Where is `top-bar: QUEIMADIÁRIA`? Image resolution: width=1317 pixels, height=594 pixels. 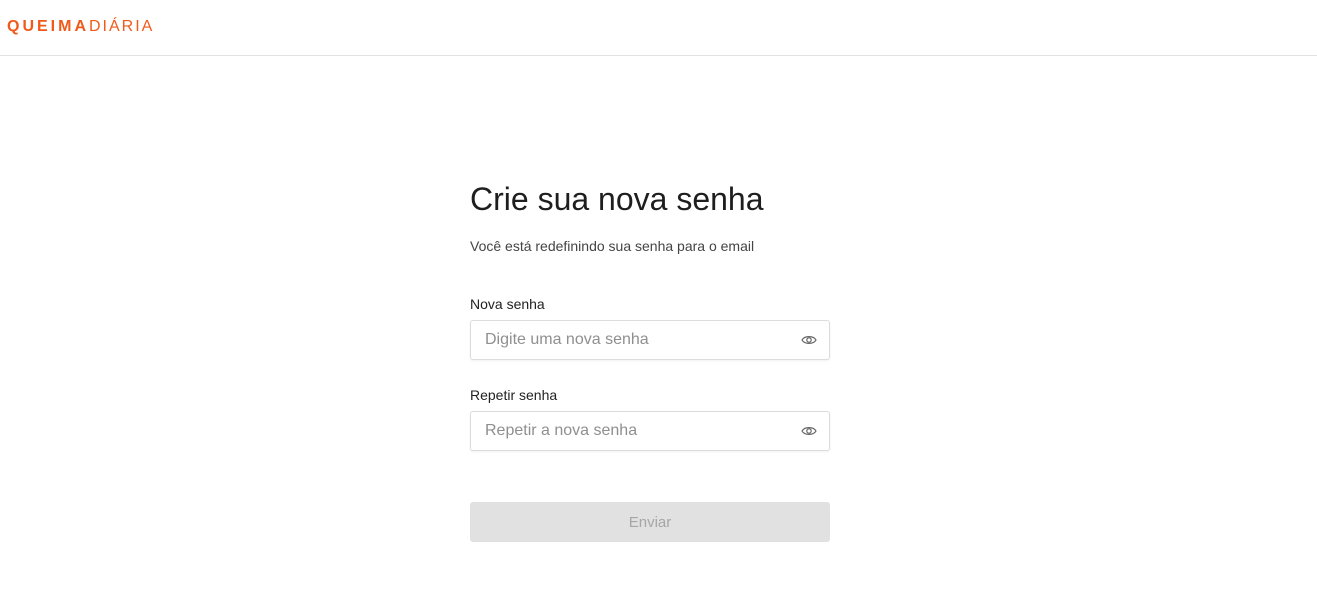
top-bar: QUEIMADIÁRIA is located at coordinates (658, 28).